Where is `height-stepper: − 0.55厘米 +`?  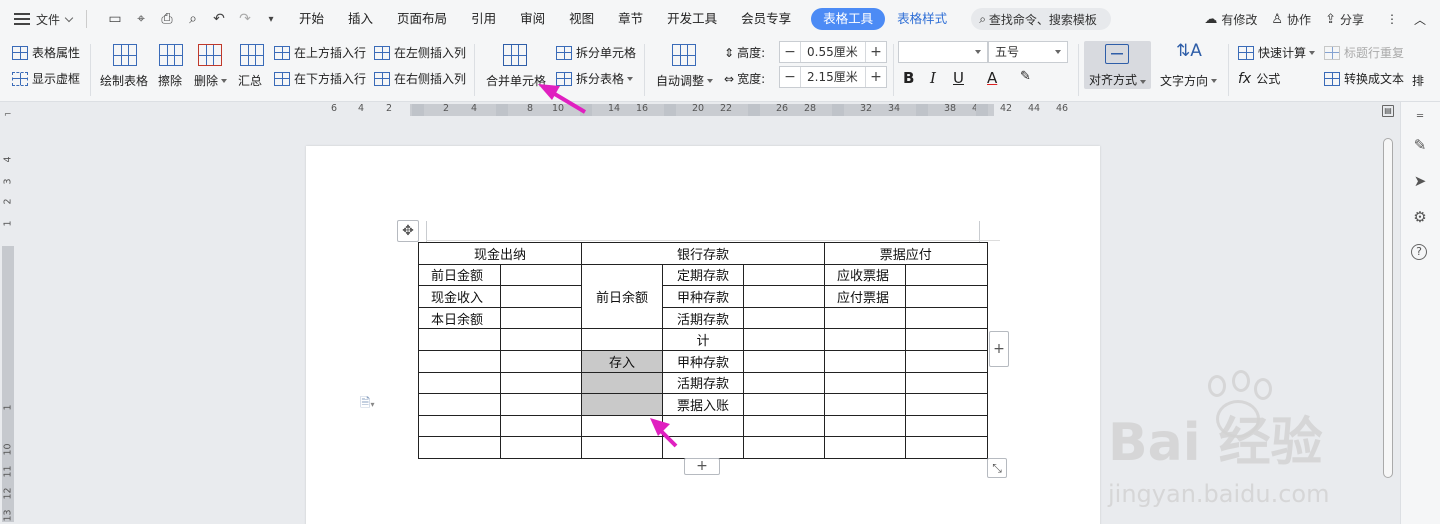 height-stepper: − 0.55厘米 + is located at coordinates (833, 52).